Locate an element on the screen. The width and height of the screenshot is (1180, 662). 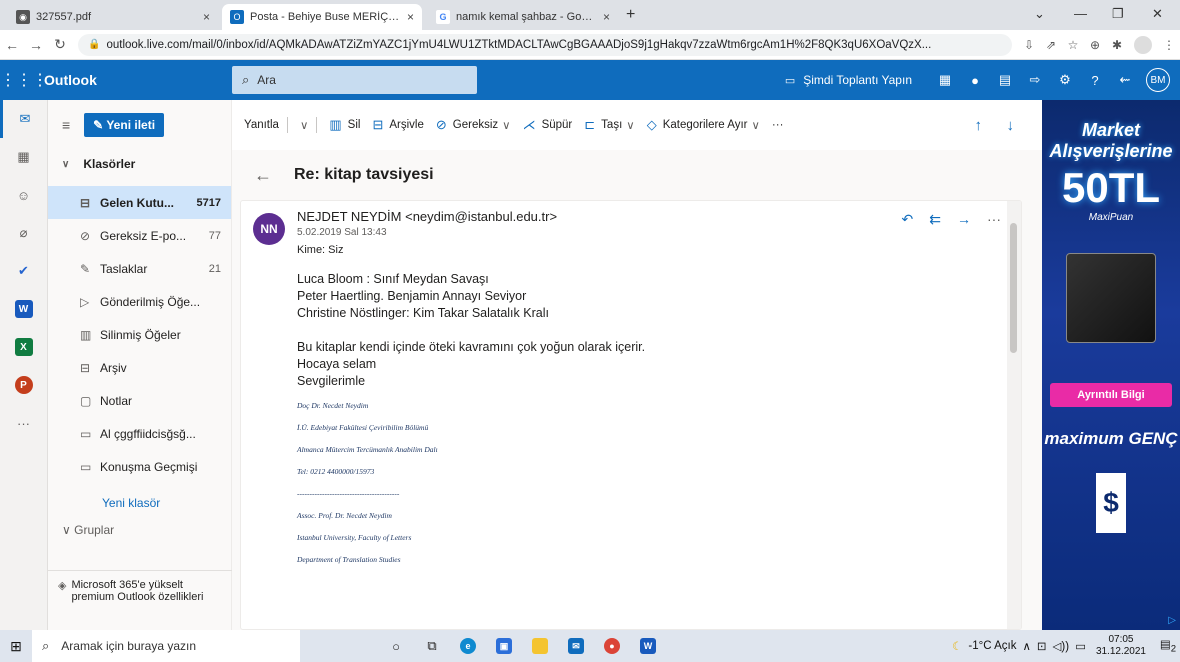
folder-item-conversation-history: ▭ Konuşma Geçmişi is located at coordinates (139, 466).